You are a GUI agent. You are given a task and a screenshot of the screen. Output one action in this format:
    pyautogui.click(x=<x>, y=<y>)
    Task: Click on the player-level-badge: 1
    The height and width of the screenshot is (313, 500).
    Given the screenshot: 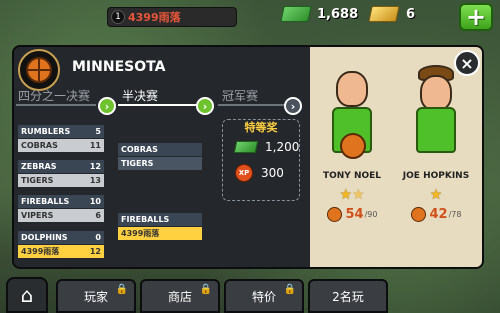 What is the action you would take?
    pyautogui.click(x=118, y=17)
    